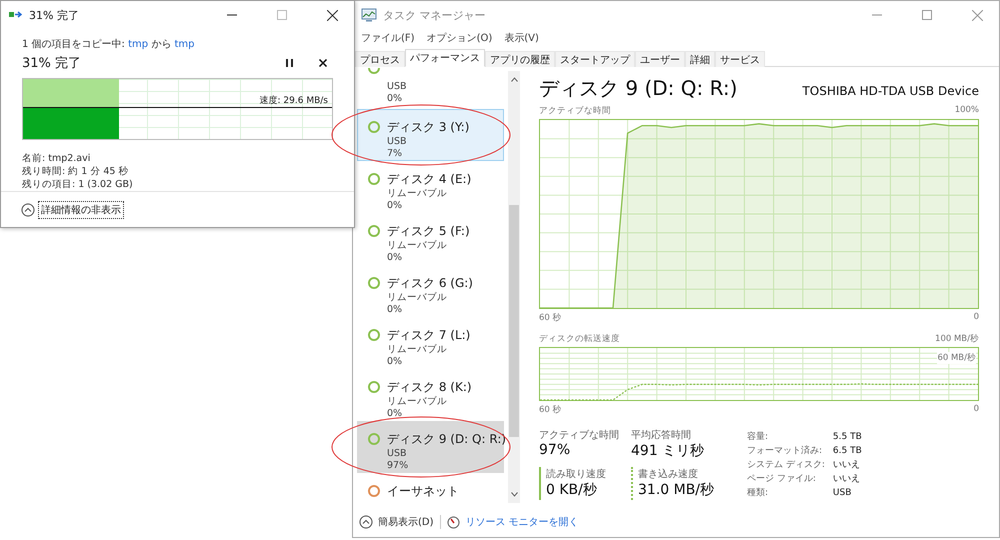 Image resolution: width=1000 pixels, height=540 pixels. I want to click on property-label: フォーマット済み:, so click(785, 451).